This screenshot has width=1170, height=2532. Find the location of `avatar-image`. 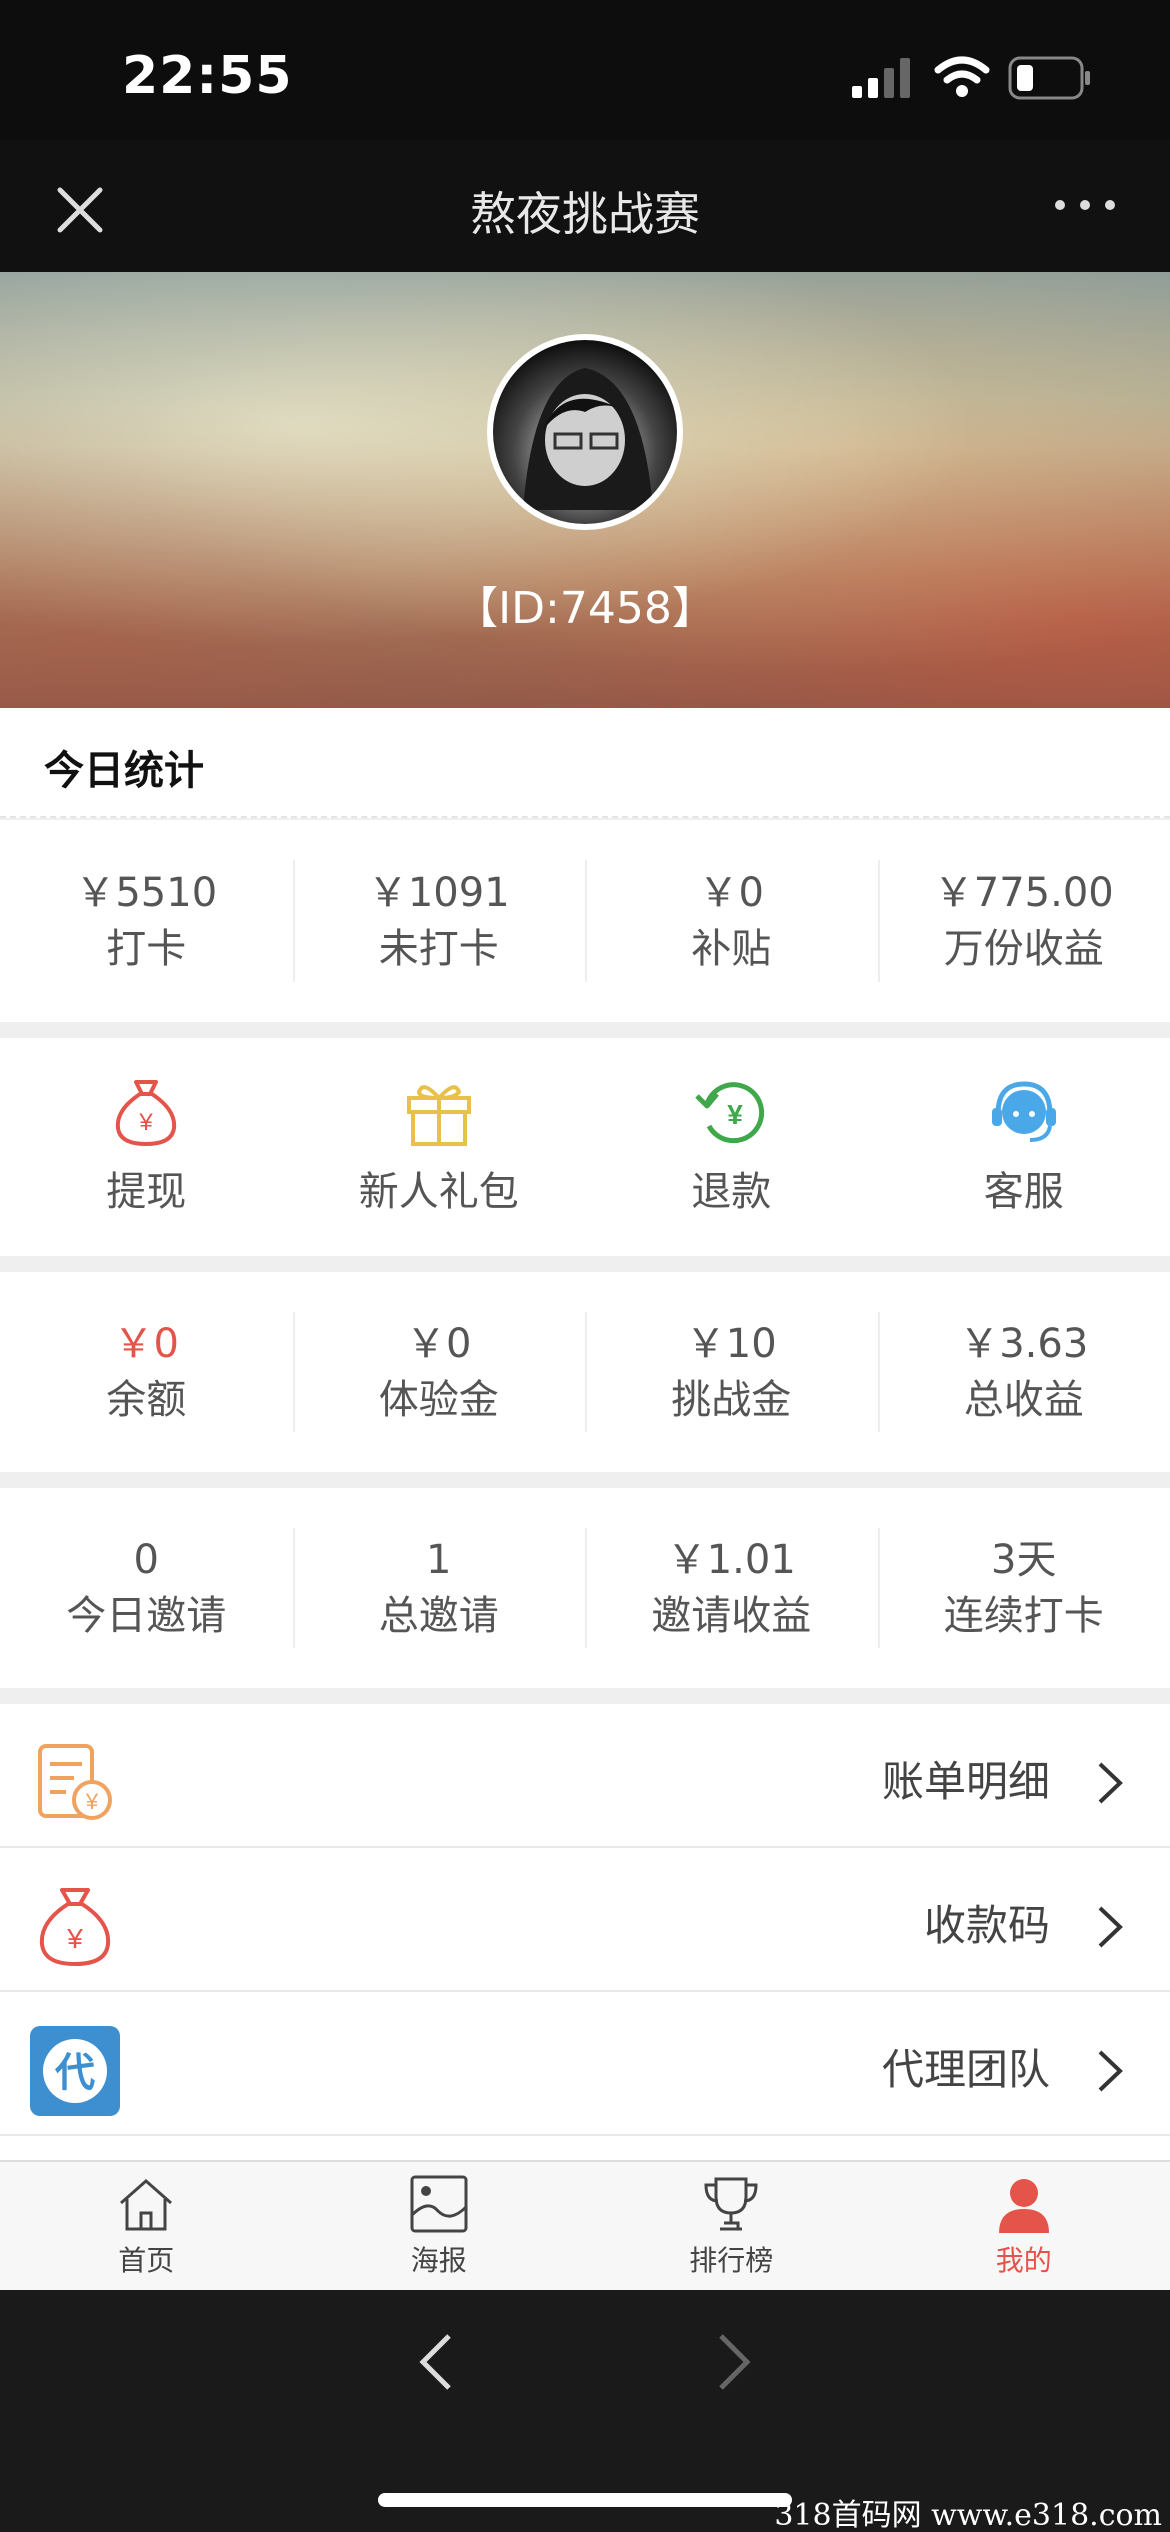

avatar-image is located at coordinates (588, 439).